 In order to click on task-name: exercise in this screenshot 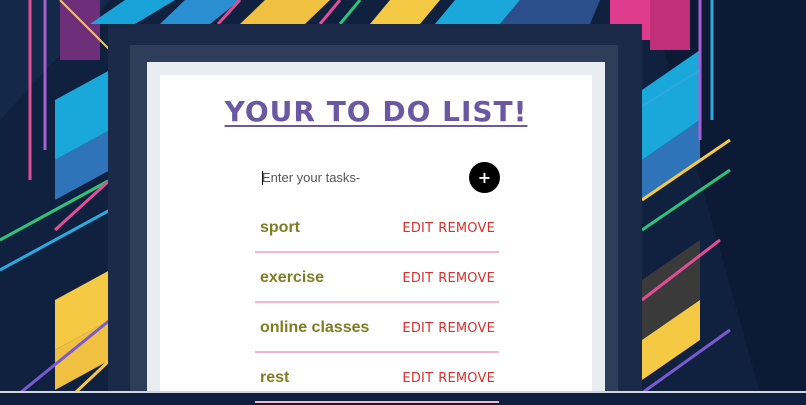, I will do `click(292, 277)`.